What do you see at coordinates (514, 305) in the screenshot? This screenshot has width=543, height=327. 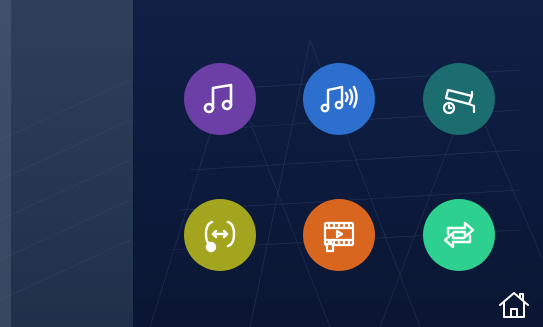 I see `home-icon` at bounding box center [514, 305].